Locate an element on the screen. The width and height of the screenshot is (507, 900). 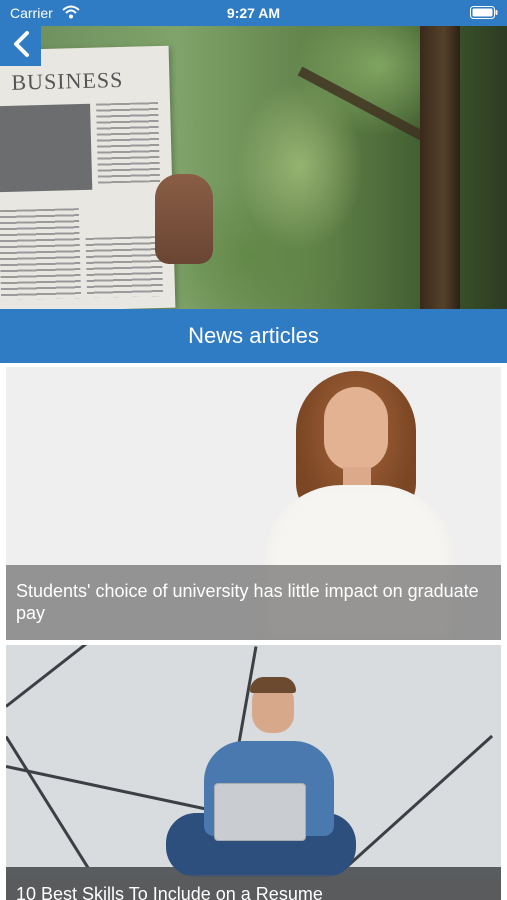
hand-illustration is located at coordinates (184, 219).